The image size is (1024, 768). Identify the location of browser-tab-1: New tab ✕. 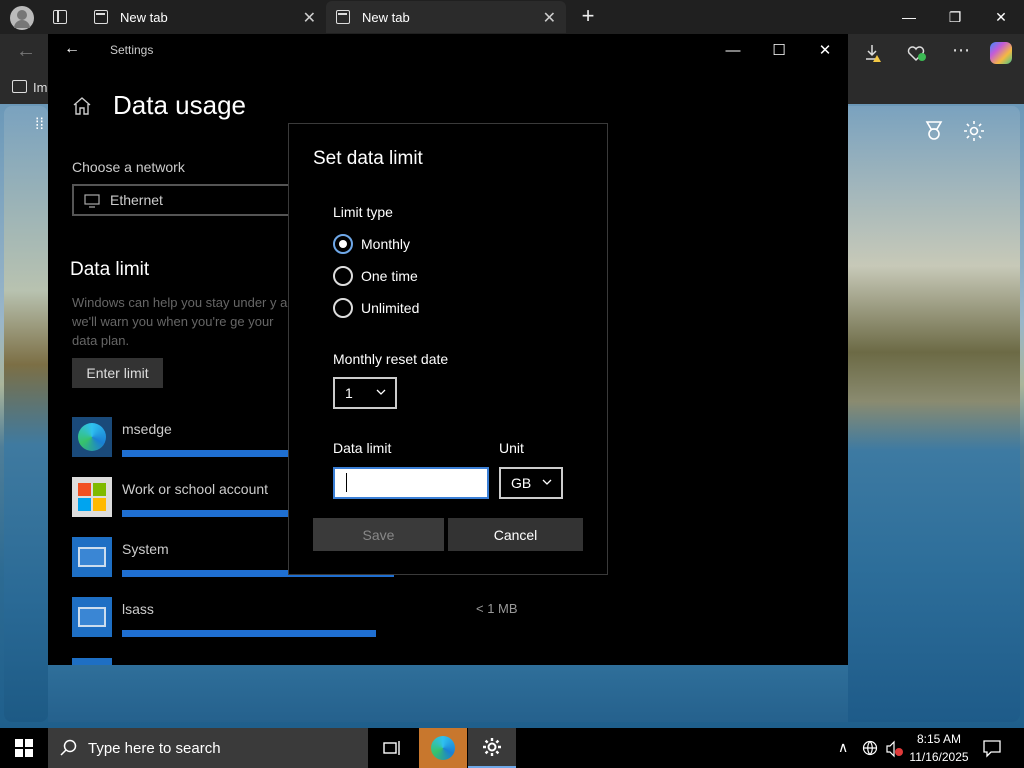
(205, 17).